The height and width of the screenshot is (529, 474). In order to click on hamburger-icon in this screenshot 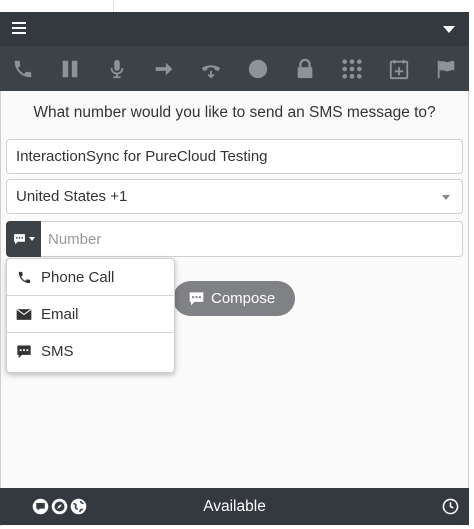, I will do `click(19, 28)`.